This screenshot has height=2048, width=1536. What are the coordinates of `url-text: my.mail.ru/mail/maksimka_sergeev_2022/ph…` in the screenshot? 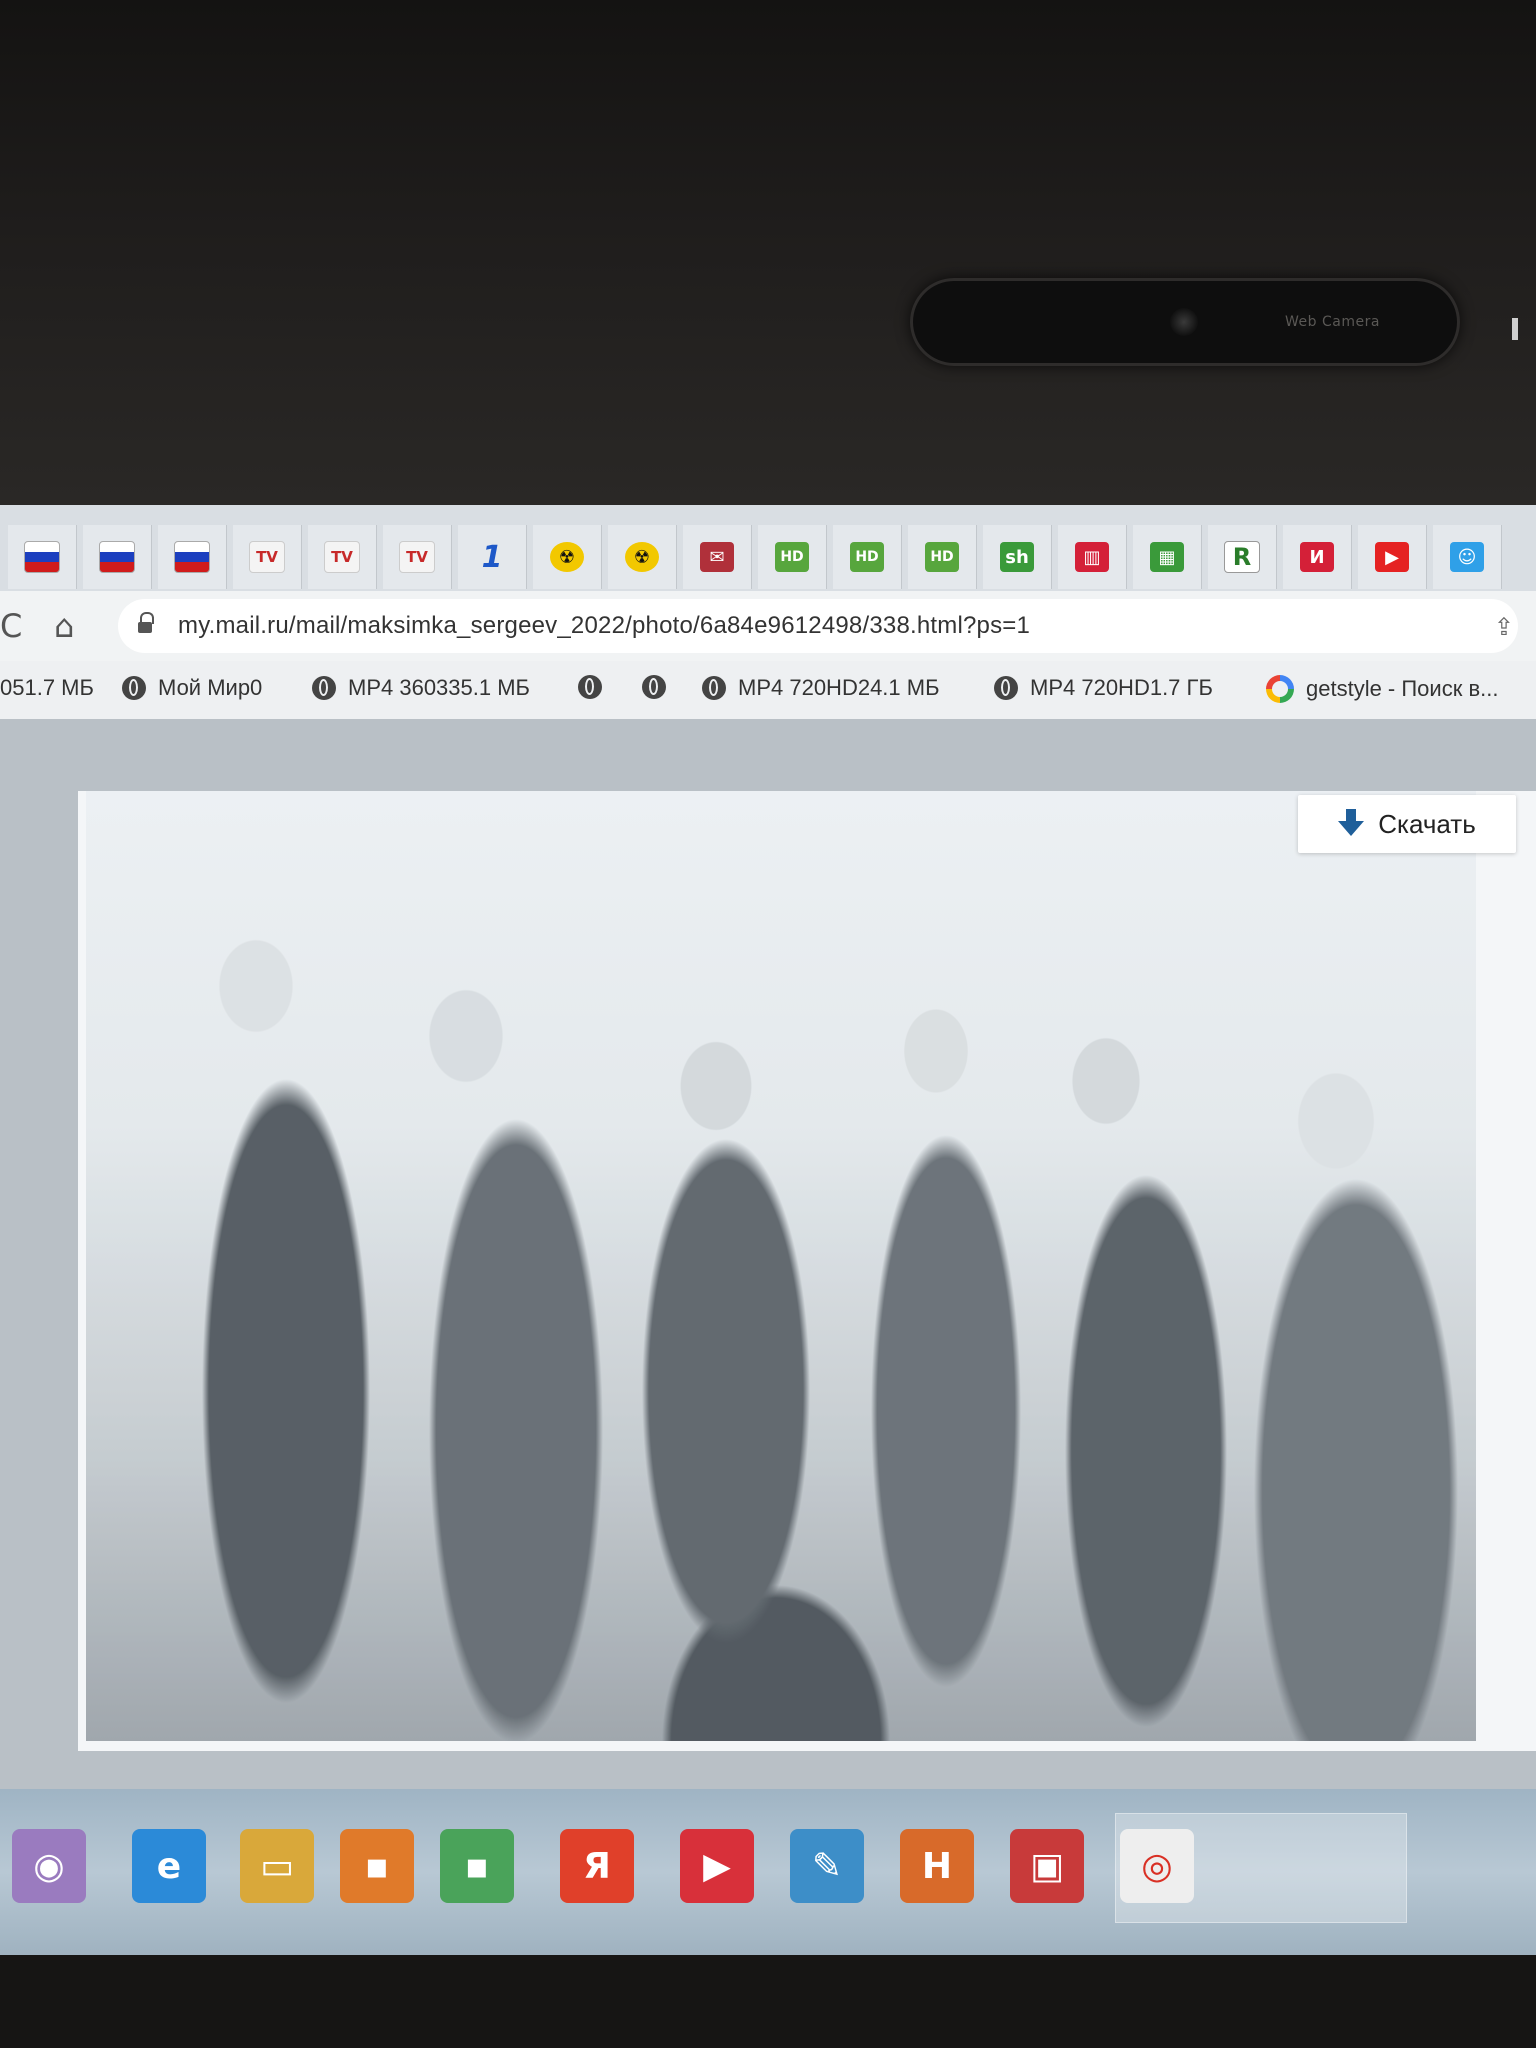 It's located at (604, 626).